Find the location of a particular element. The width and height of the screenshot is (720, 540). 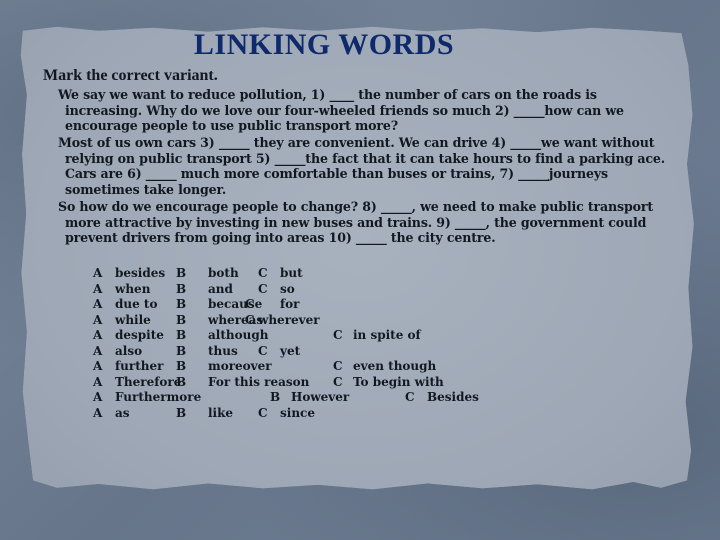

option-a: further is located at coordinates (139, 366).